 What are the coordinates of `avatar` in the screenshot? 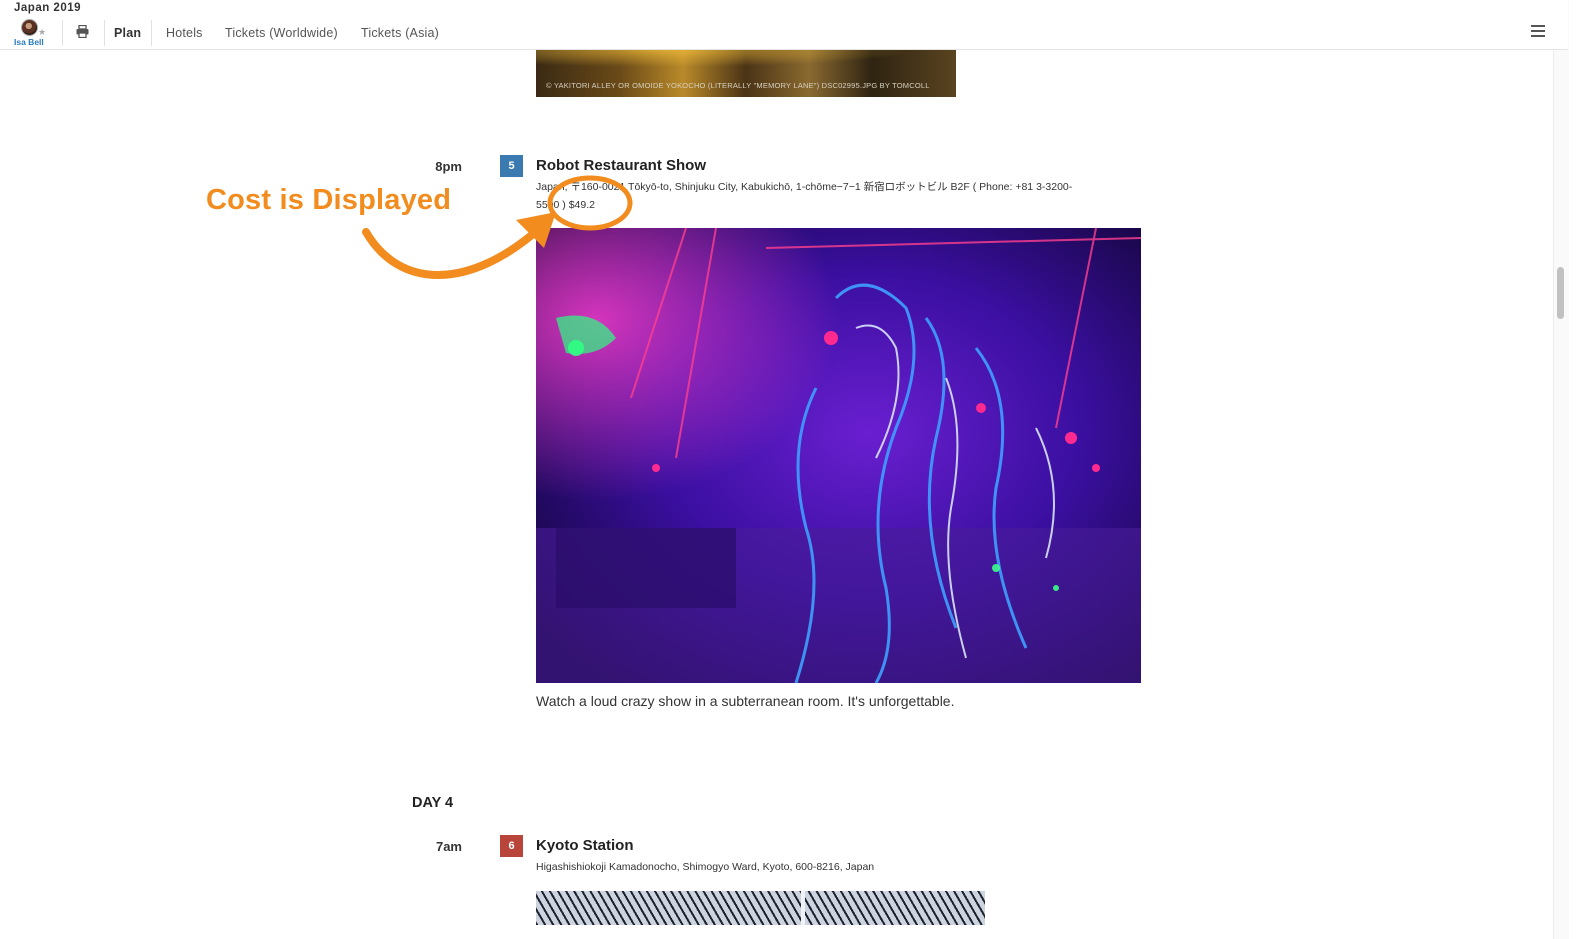 It's located at (29, 27).